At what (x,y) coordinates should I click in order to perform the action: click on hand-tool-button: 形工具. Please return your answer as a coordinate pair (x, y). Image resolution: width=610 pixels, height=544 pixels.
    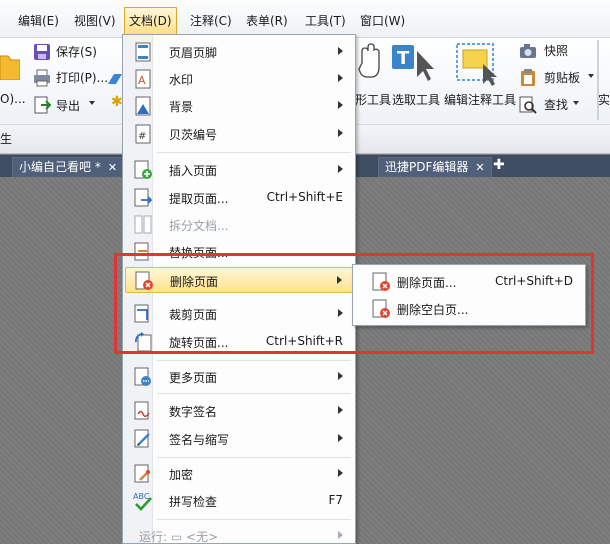
    Looking at the image, I should click on (373, 100).